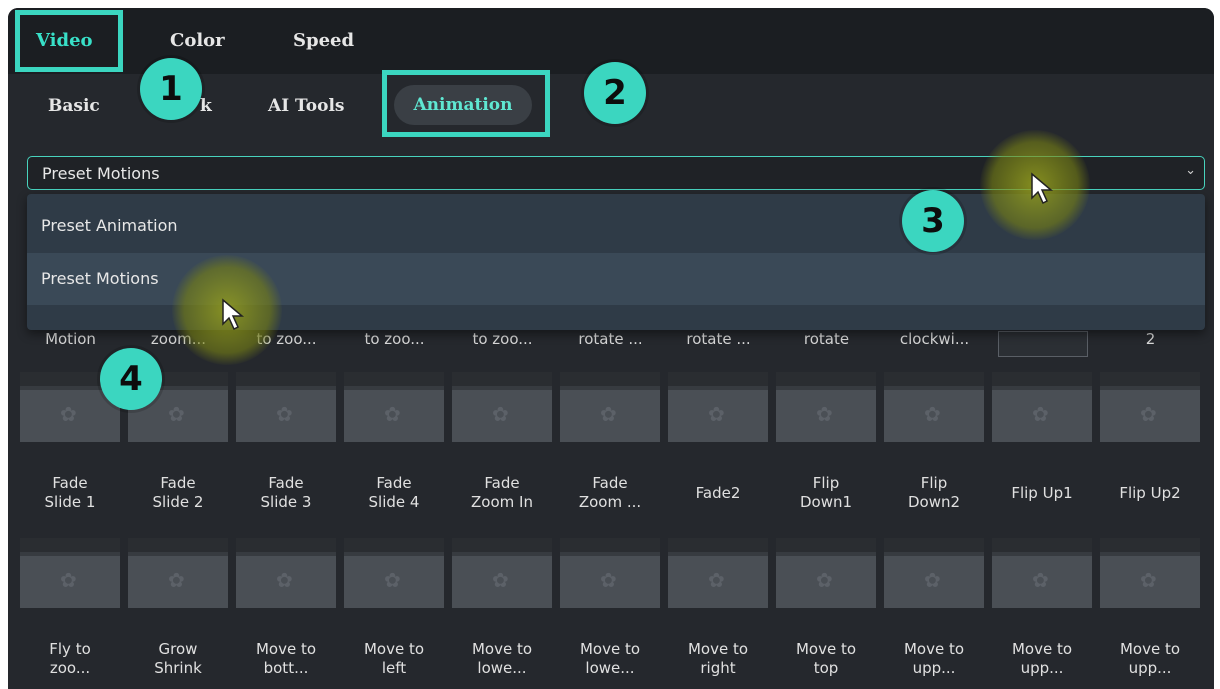 The height and width of the screenshot is (689, 1220). I want to click on preset-label: 2, so click(1150, 339).